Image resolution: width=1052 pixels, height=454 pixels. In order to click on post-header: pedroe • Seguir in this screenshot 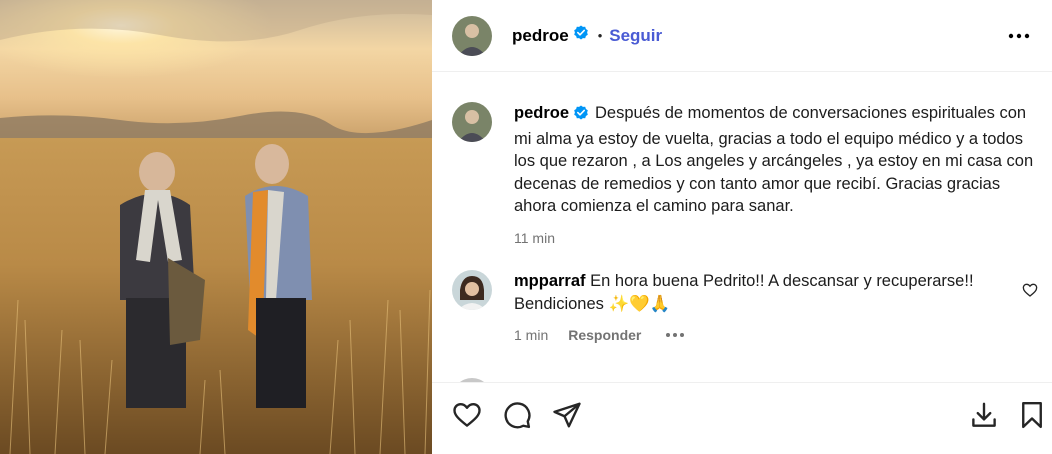, I will do `click(742, 36)`.